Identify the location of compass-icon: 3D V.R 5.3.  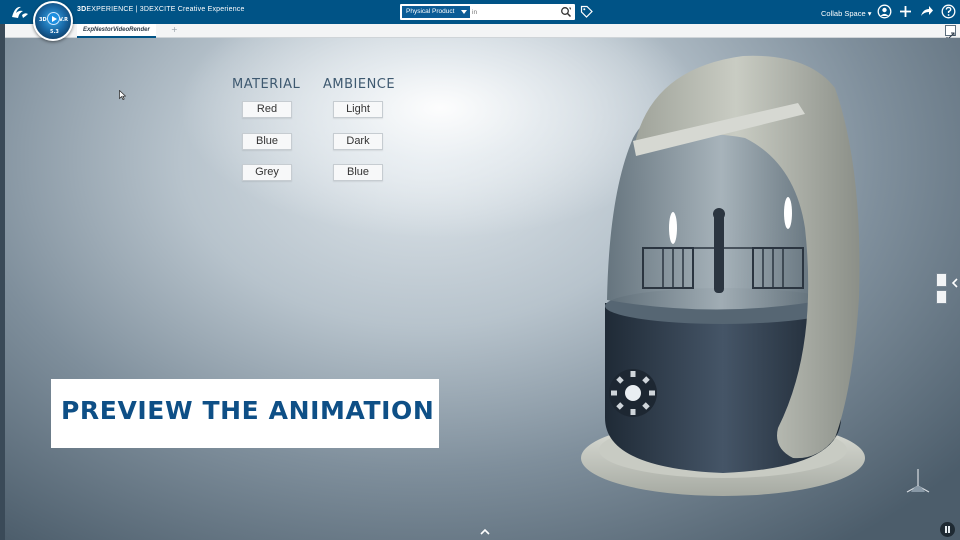
(53, 21).